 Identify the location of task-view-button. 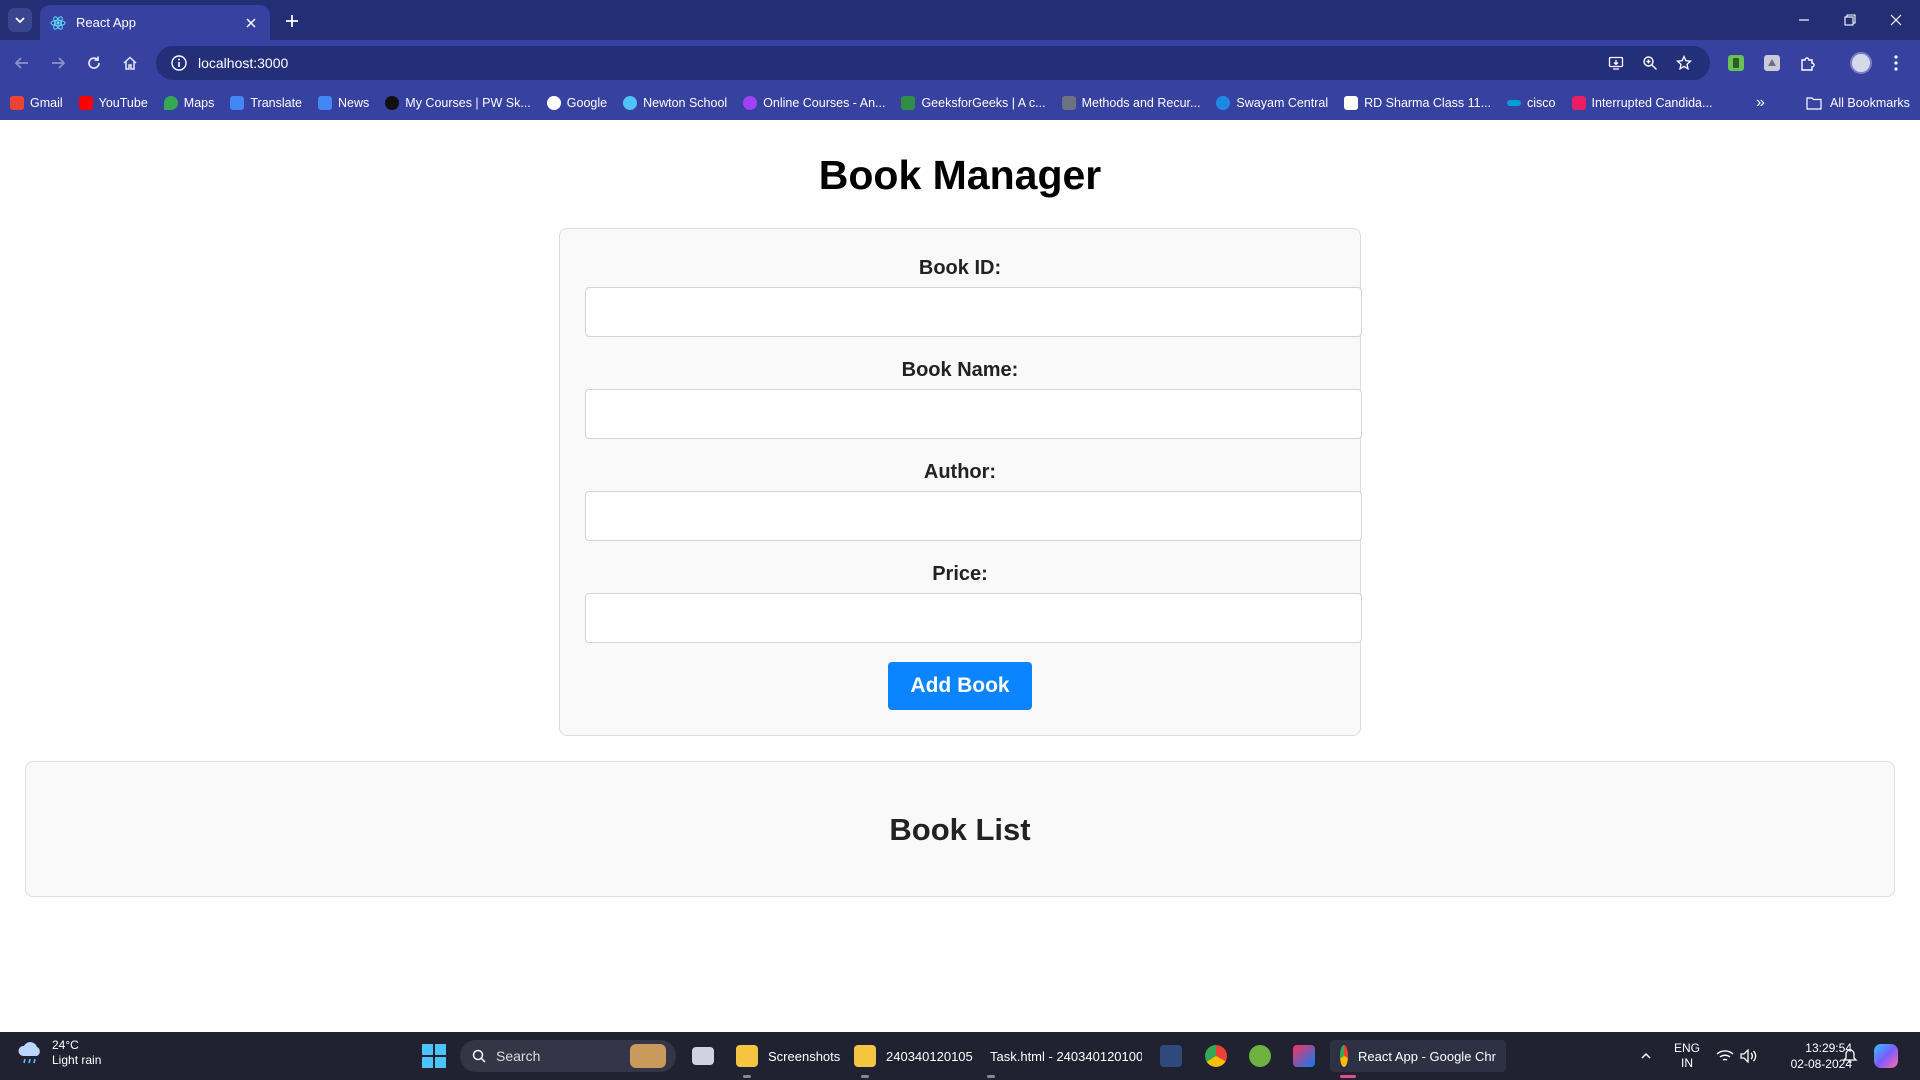
(708, 1056).